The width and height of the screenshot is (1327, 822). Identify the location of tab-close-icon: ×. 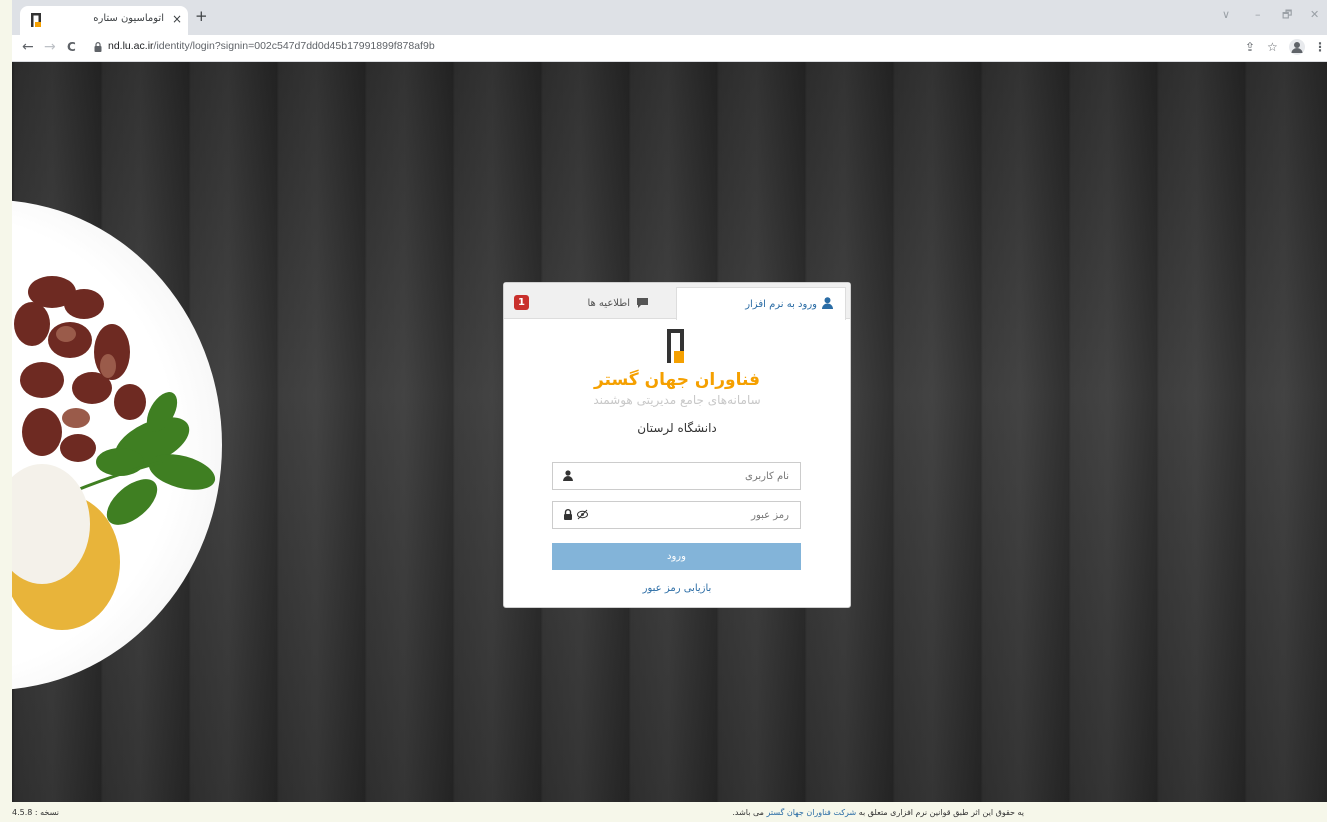
(177, 19).